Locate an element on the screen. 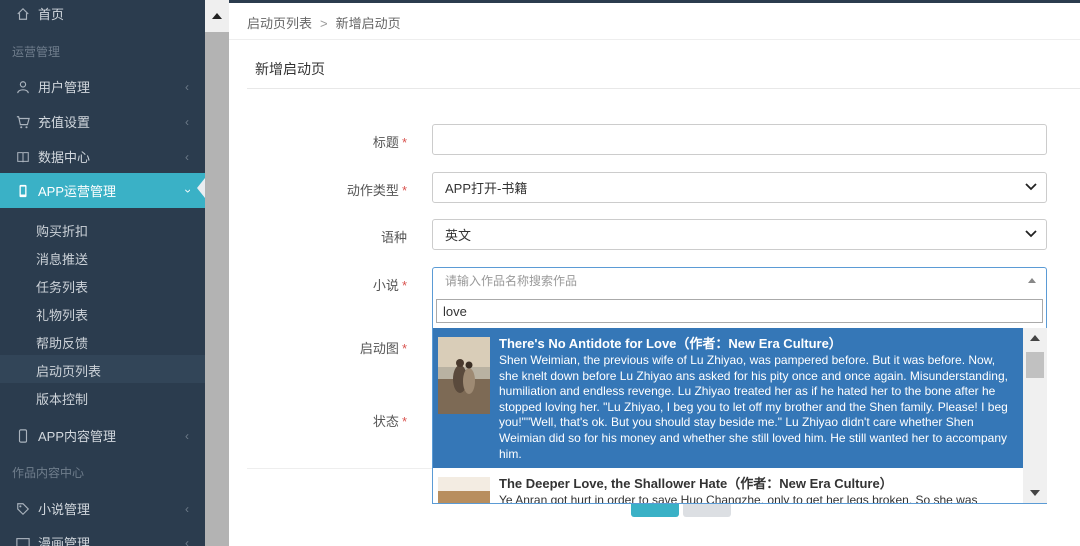 Image resolution: width=1080 pixels, height=546 pixels. sidebar-item-label: APP内容管理 is located at coordinates (77, 436).